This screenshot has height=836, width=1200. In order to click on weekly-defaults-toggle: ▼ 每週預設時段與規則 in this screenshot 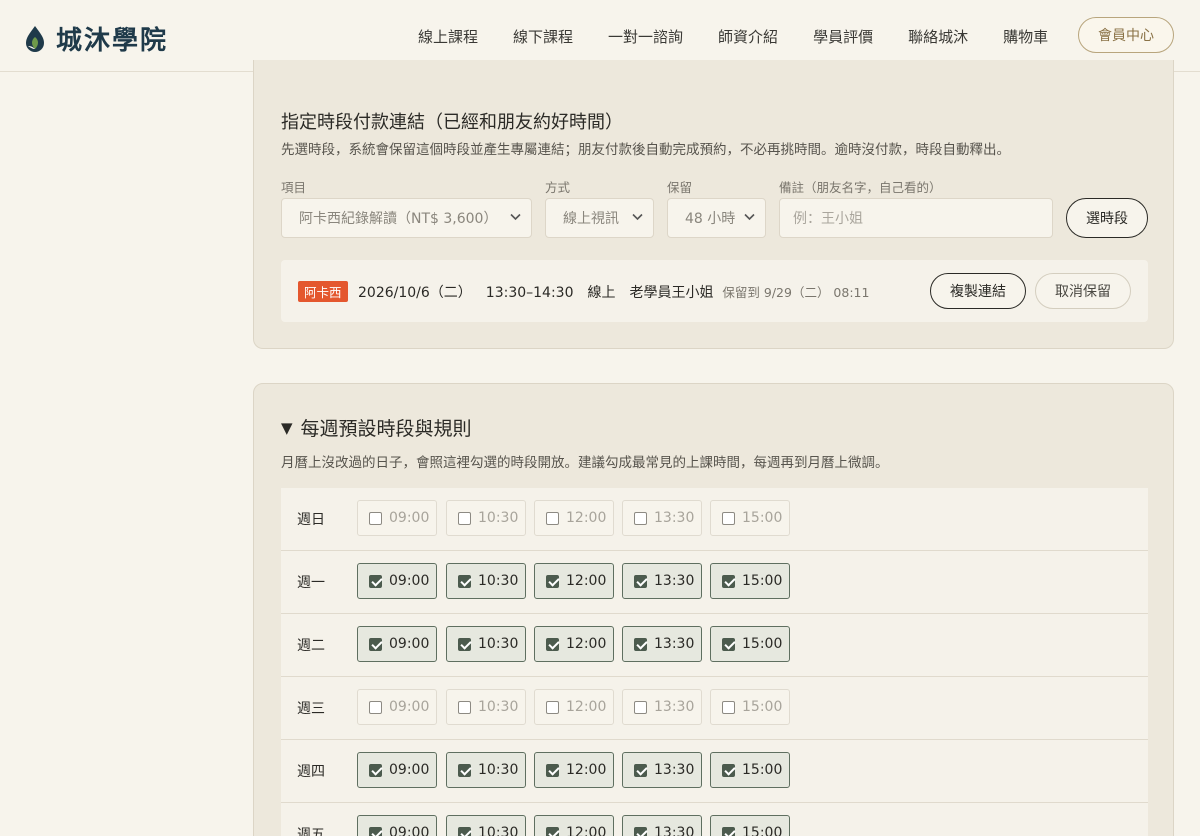, I will do `click(376, 427)`.